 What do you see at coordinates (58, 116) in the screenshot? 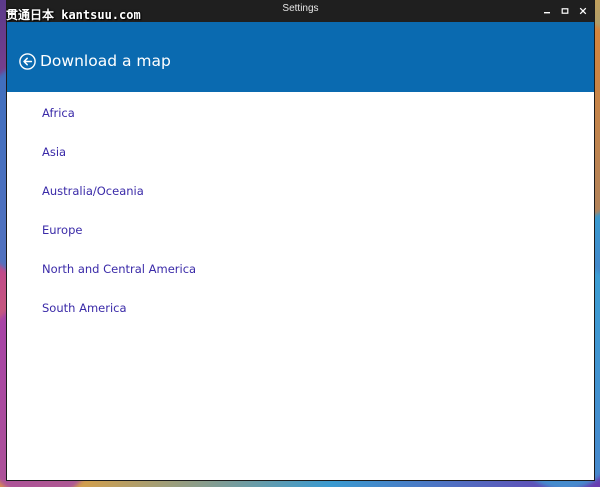
I see `region-item-africa: Africa` at bounding box center [58, 116].